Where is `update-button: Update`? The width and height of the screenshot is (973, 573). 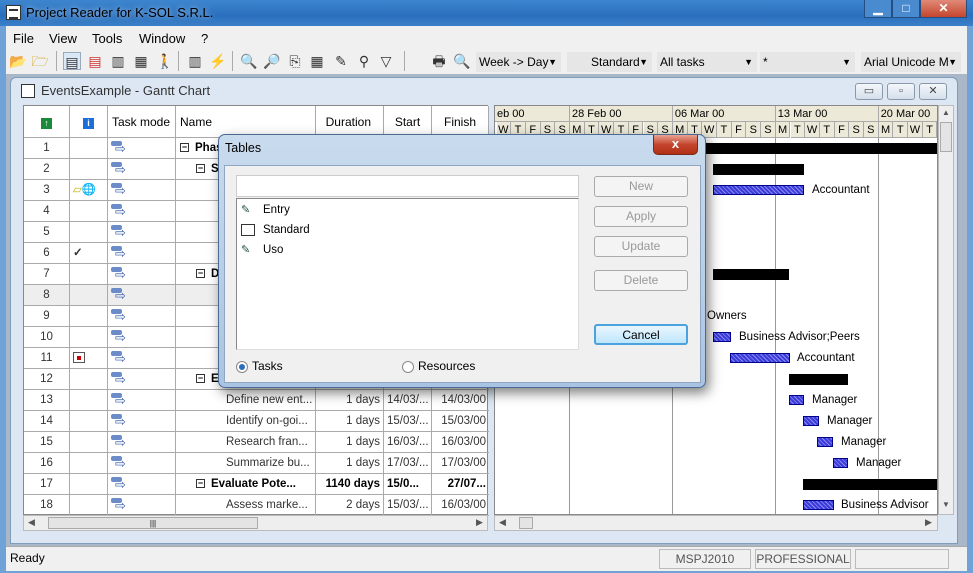
update-button: Update is located at coordinates (641, 246).